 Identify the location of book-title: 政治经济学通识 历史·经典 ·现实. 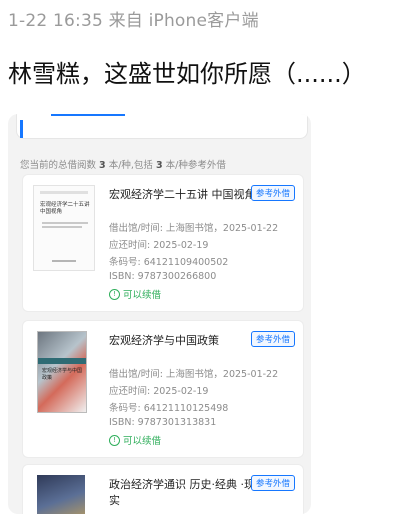
(185, 493).